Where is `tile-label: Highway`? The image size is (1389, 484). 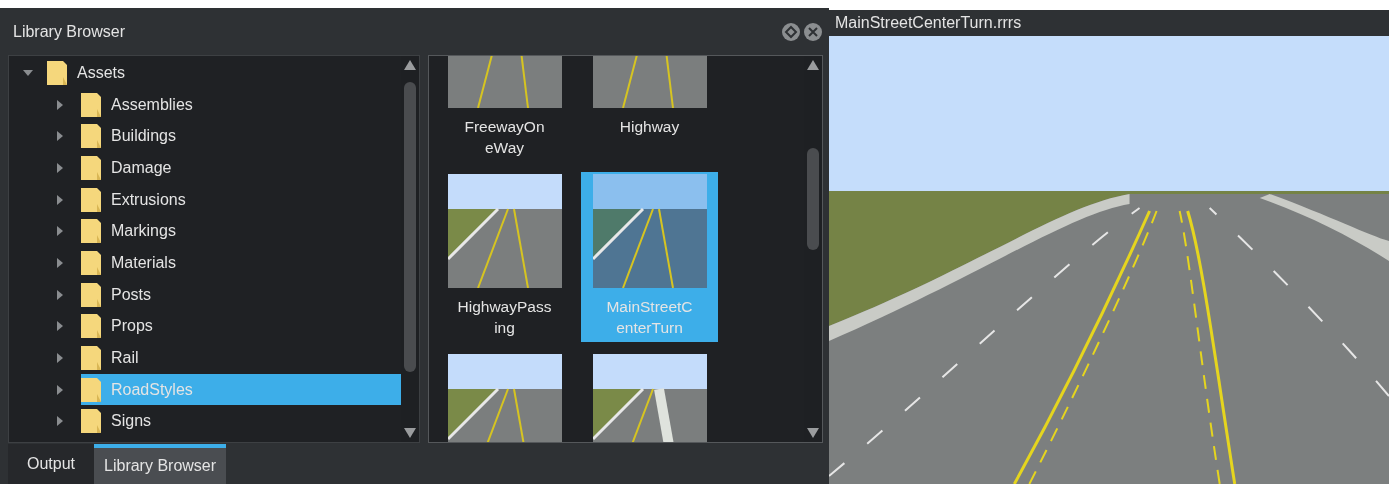
tile-label: Highway is located at coordinates (649, 127).